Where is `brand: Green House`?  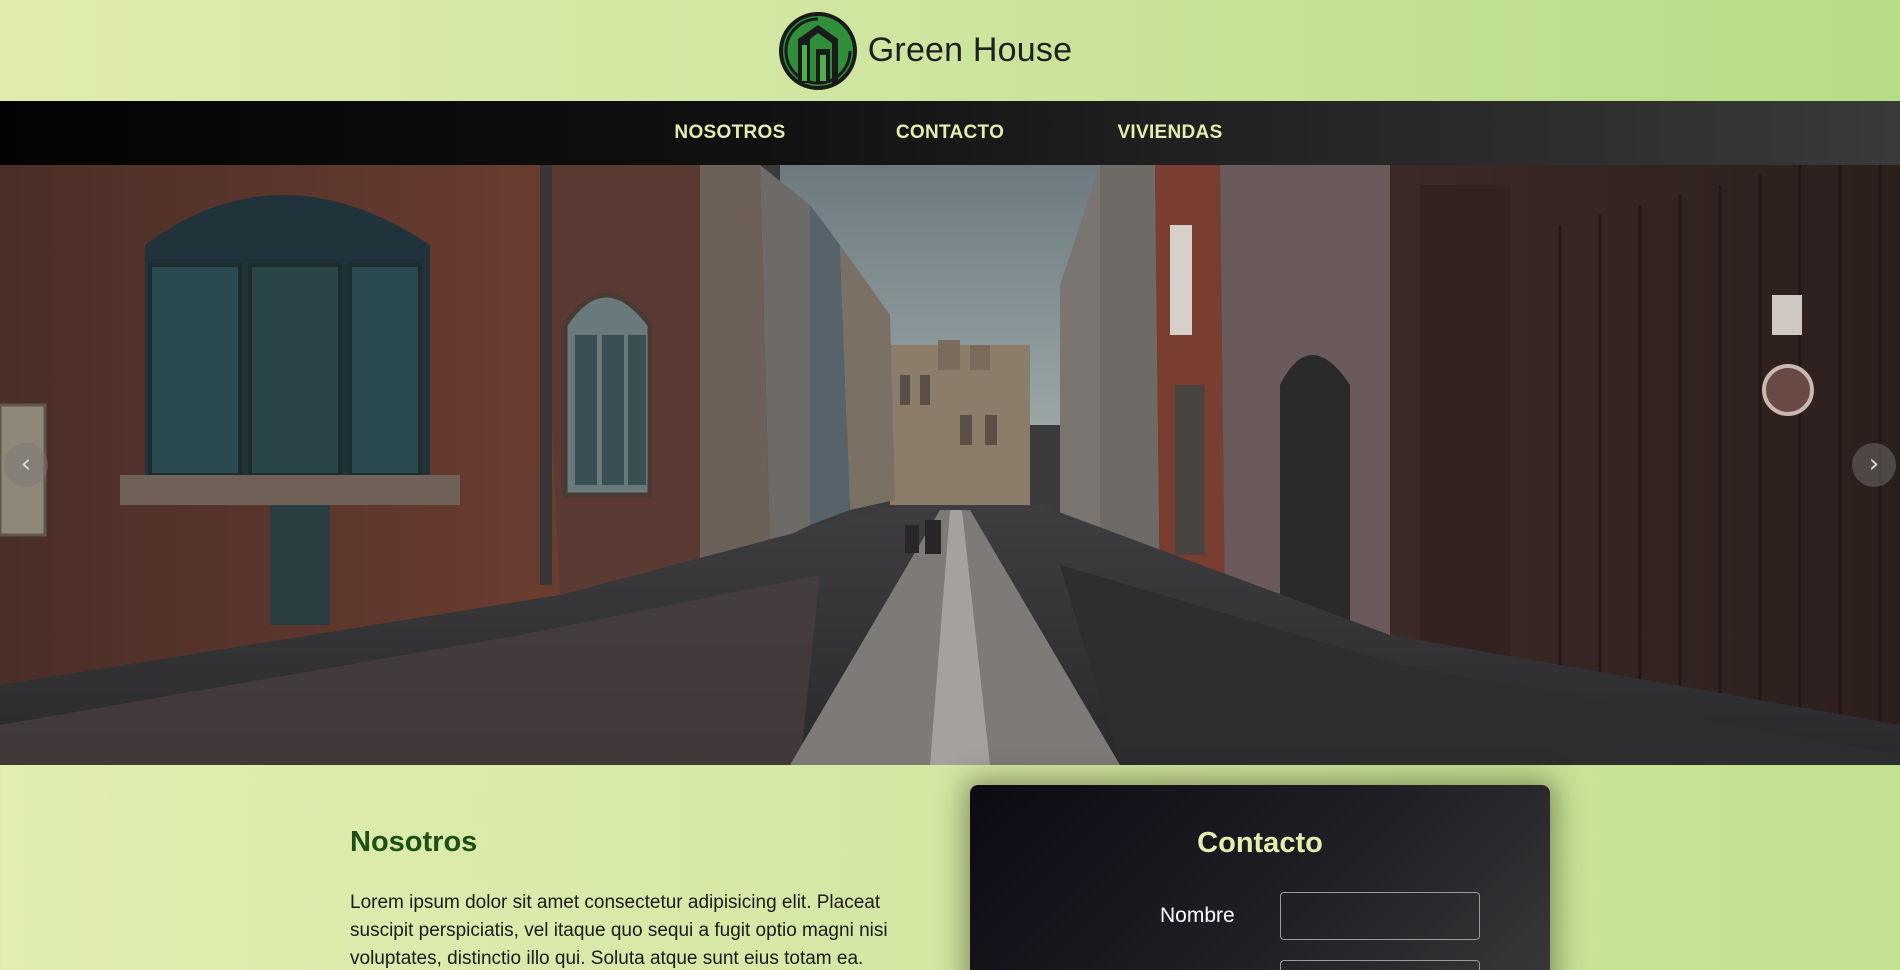
brand: Green House is located at coordinates (925, 51).